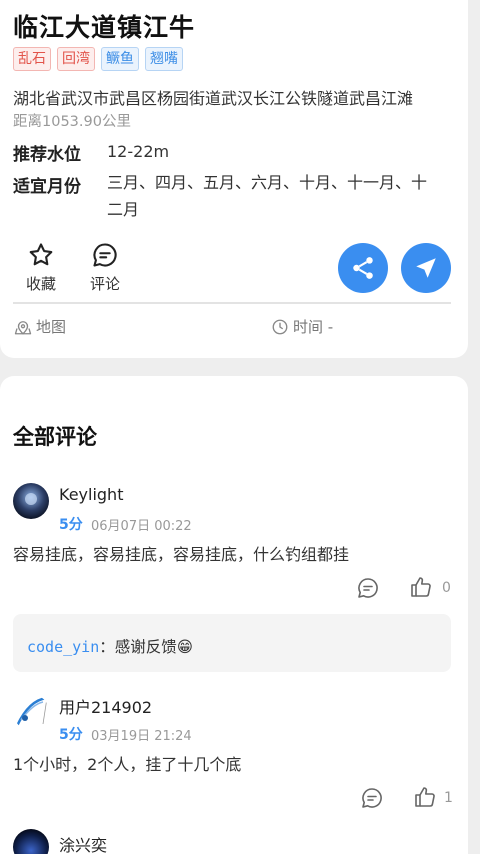  I want to click on tag-topmouth-culter: 翘嘴, so click(164, 59).